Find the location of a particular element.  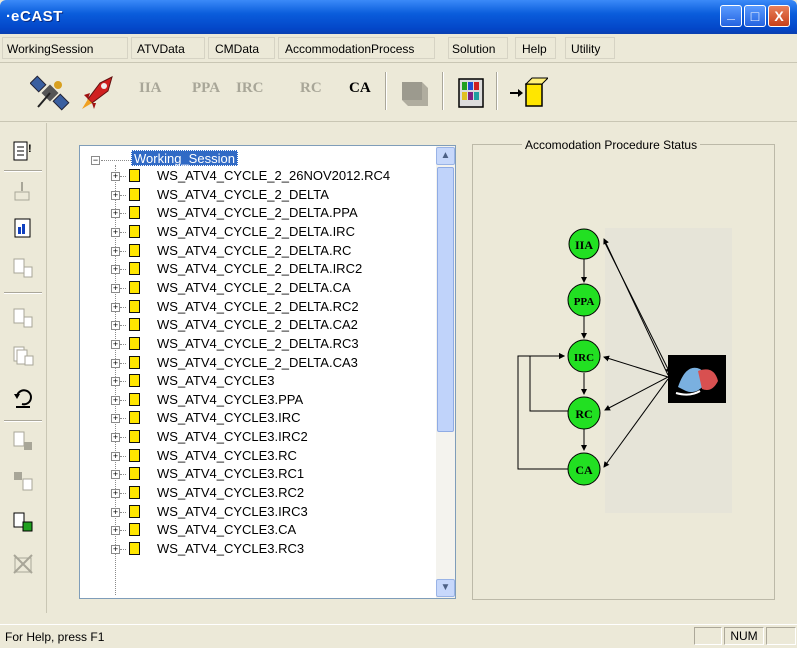

tree-item: + WS_ATV4_CYCLE_2_DELTA.IRC is located at coordinates (257, 231).